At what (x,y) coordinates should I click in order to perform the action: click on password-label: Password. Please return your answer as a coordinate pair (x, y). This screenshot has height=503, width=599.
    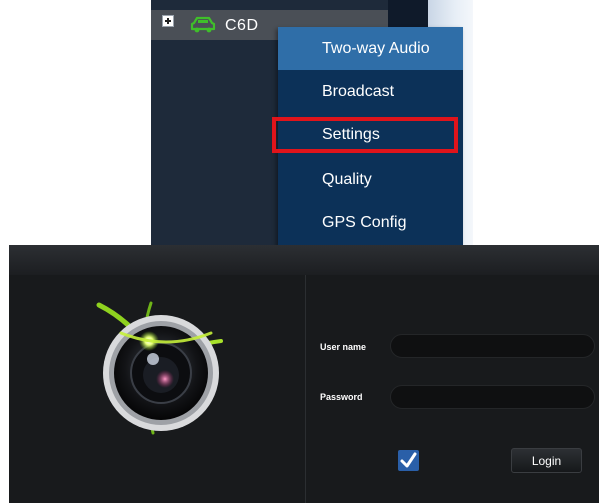
    Looking at the image, I should click on (341, 397).